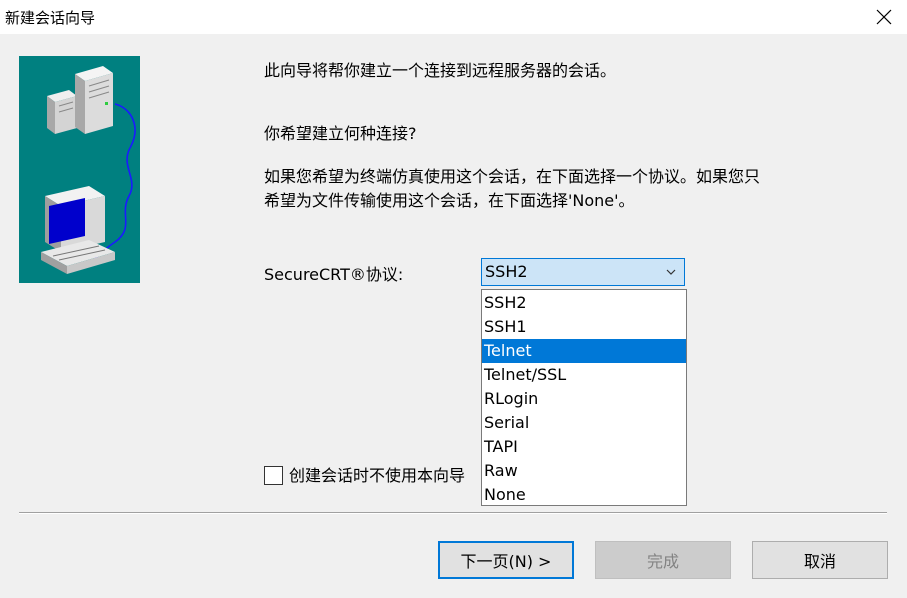 Image resolution: width=907 pixels, height=598 pixels. What do you see at coordinates (820, 560) in the screenshot?
I see `cancel-button: 取消` at bounding box center [820, 560].